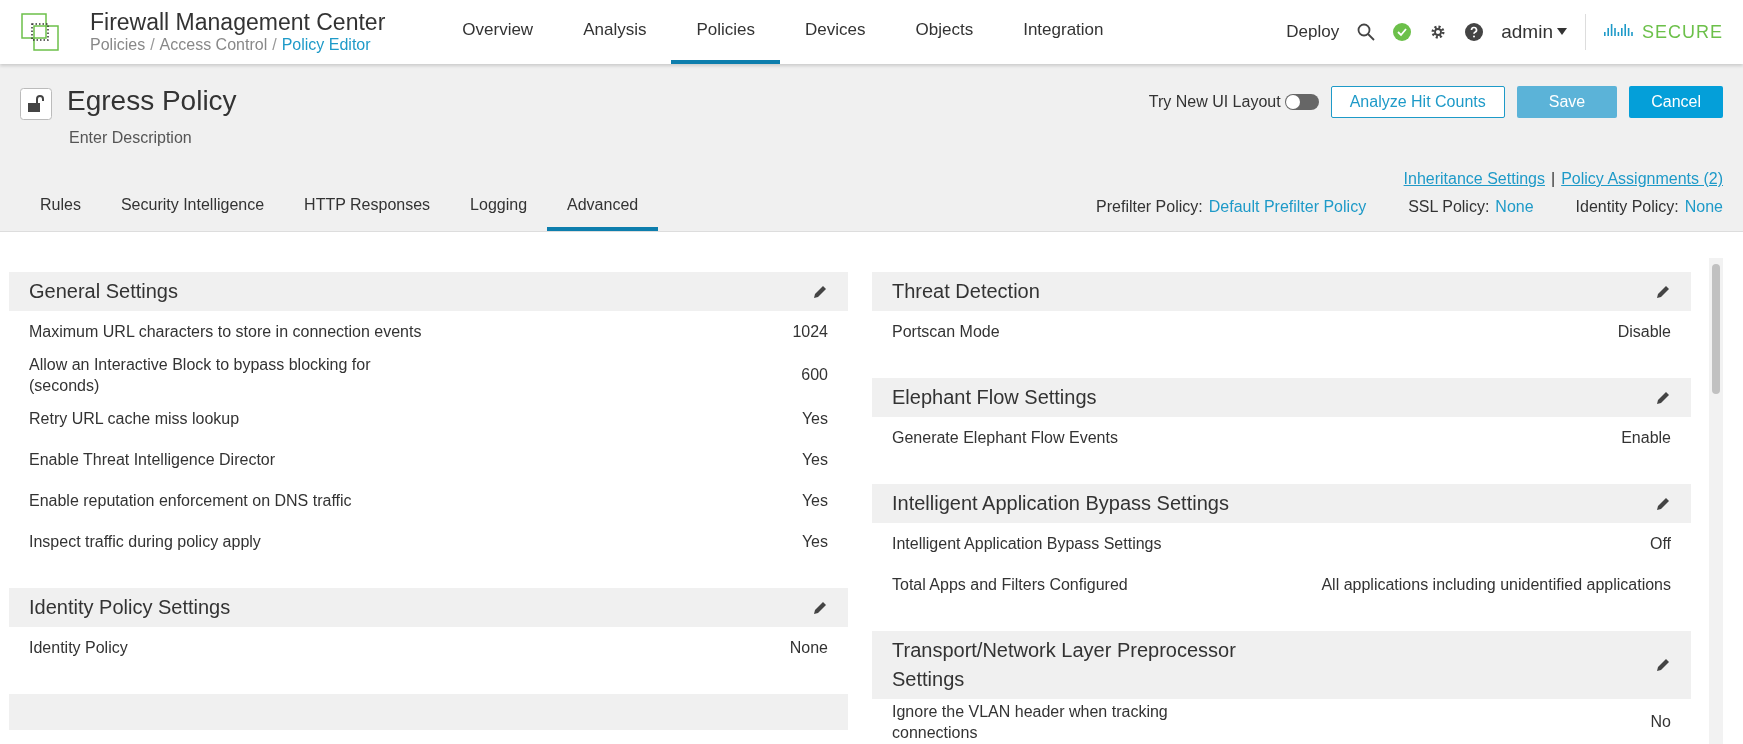 This screenshot has height=744, width=1743. I want to click on setting-label: Retry URL cache miss lookup, so click(134, 419).